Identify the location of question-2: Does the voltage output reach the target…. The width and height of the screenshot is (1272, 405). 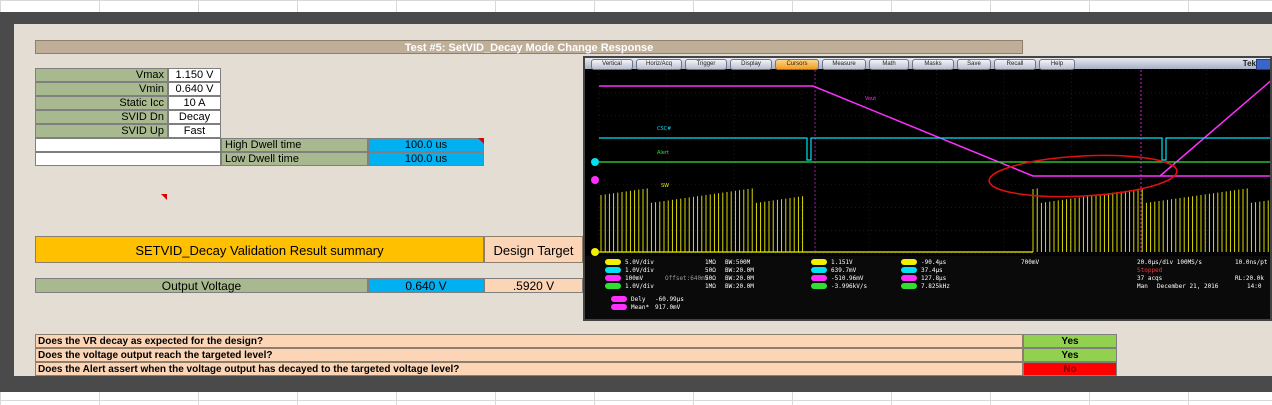
(529, 355).